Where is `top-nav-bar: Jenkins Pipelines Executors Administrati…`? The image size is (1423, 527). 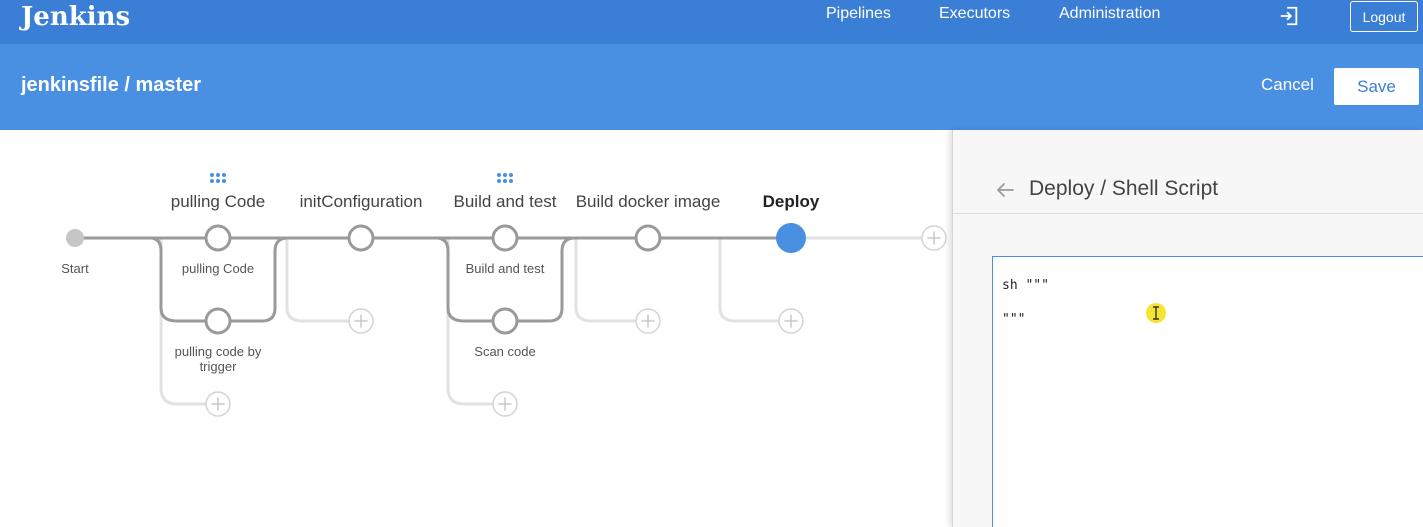 top-nav-bar: Jenkins Pipelines Executors Administrati… is located at coordinates (711, 22).